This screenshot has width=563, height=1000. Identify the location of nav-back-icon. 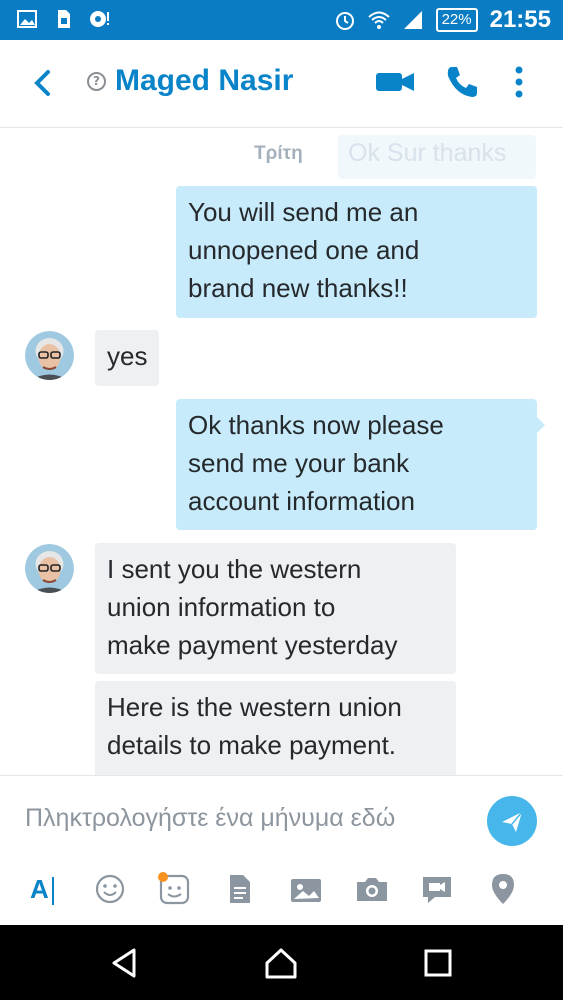
(124, 963).